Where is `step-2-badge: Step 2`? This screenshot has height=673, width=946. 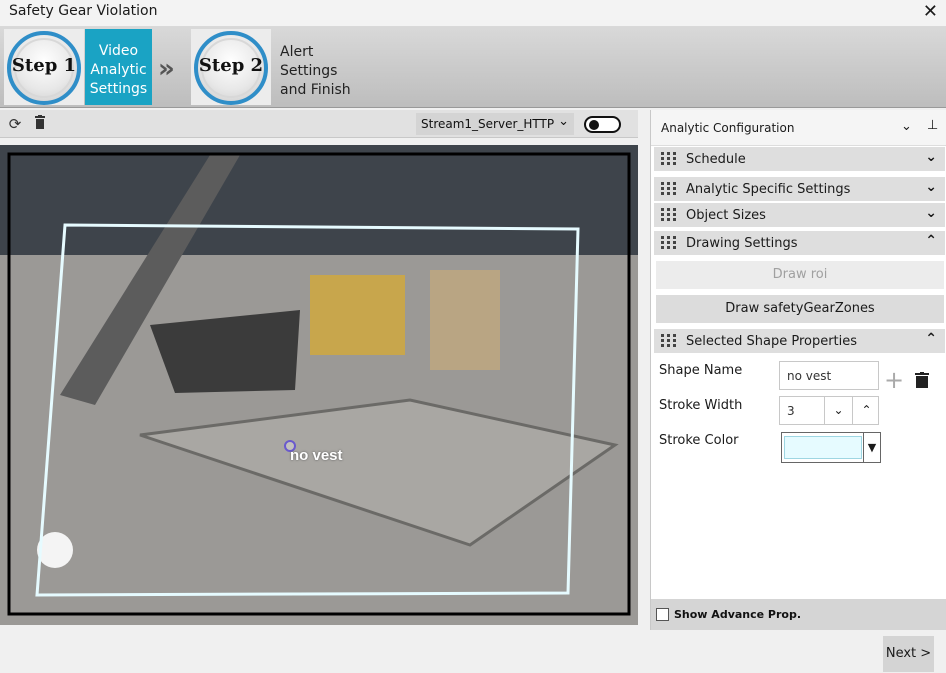
step-2-badge: Step 2 is located at coordinates (231, 67).